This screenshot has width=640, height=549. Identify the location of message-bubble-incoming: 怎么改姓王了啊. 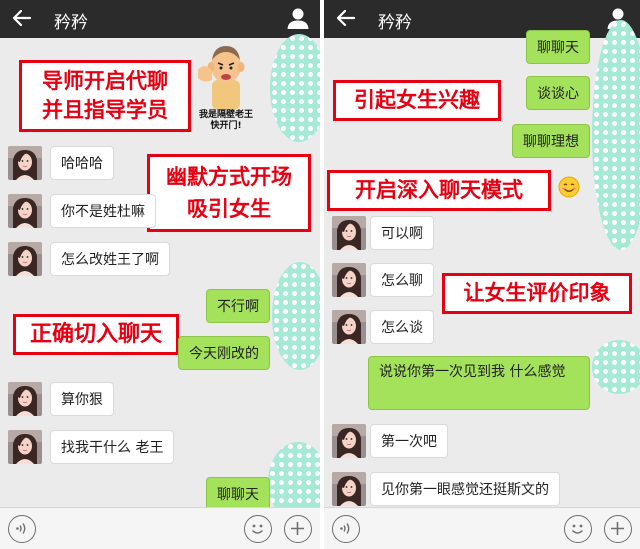
(110, 259).